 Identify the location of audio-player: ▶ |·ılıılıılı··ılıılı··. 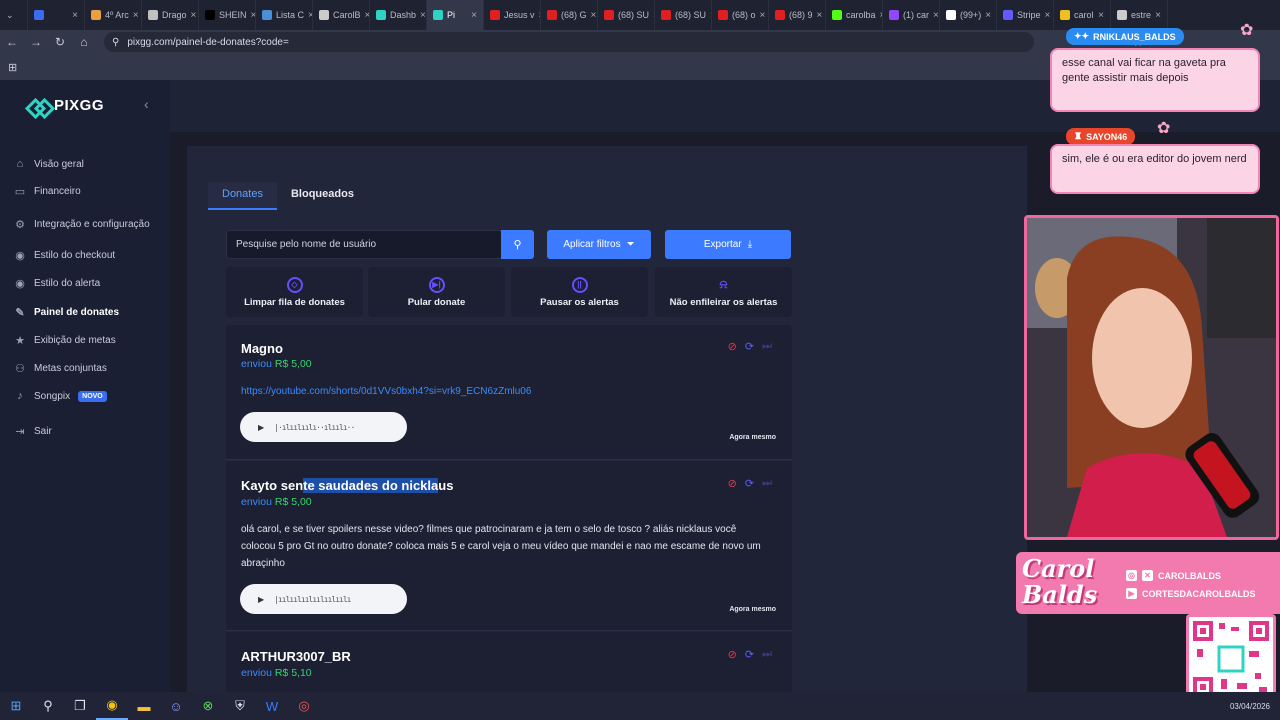
(323, 427).